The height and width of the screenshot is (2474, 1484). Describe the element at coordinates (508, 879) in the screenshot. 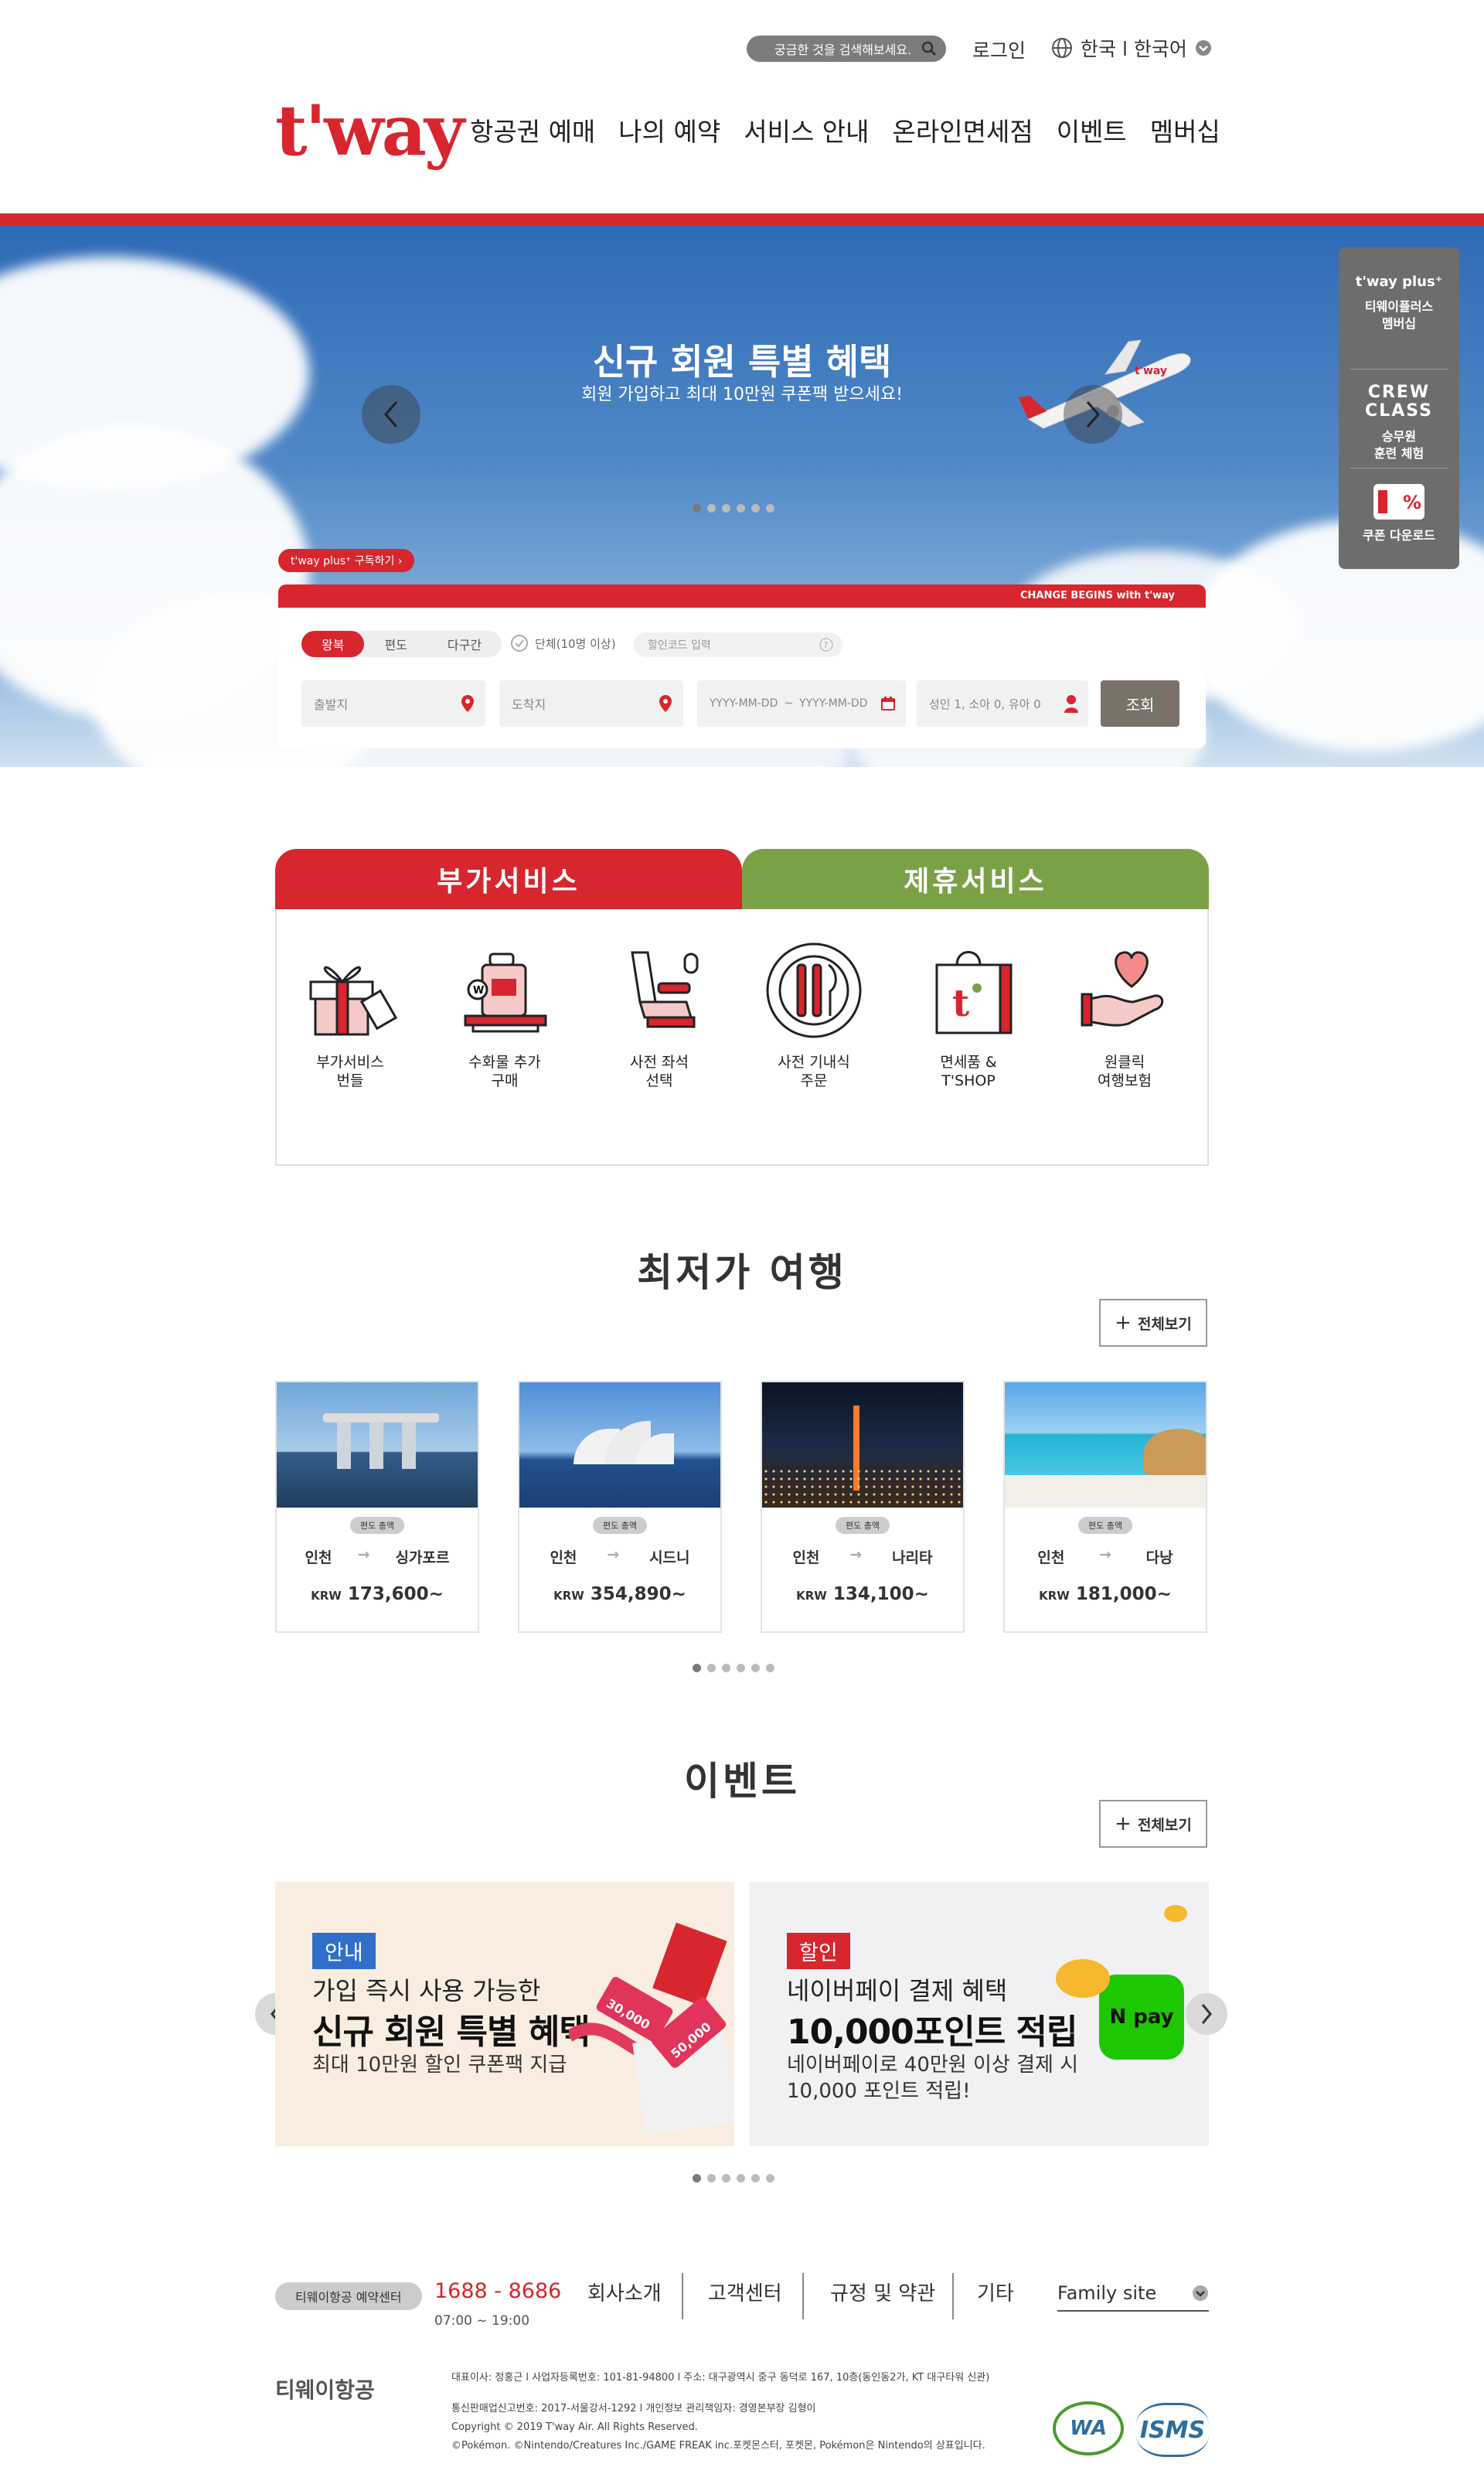

I see `tab-extra-services: 부가서비스` at that location.